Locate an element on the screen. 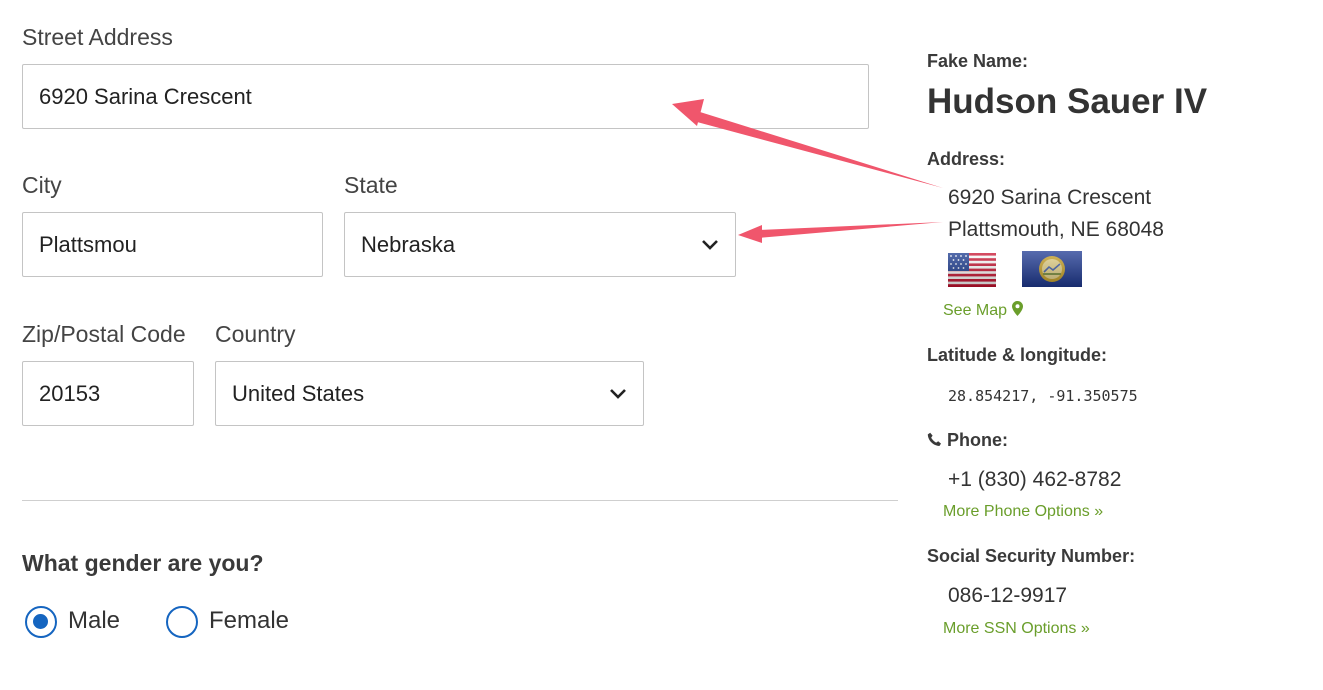 This screenshot has height=690, width=1323. phone-heading-label: Phone: is located at coordinates (978, 440).